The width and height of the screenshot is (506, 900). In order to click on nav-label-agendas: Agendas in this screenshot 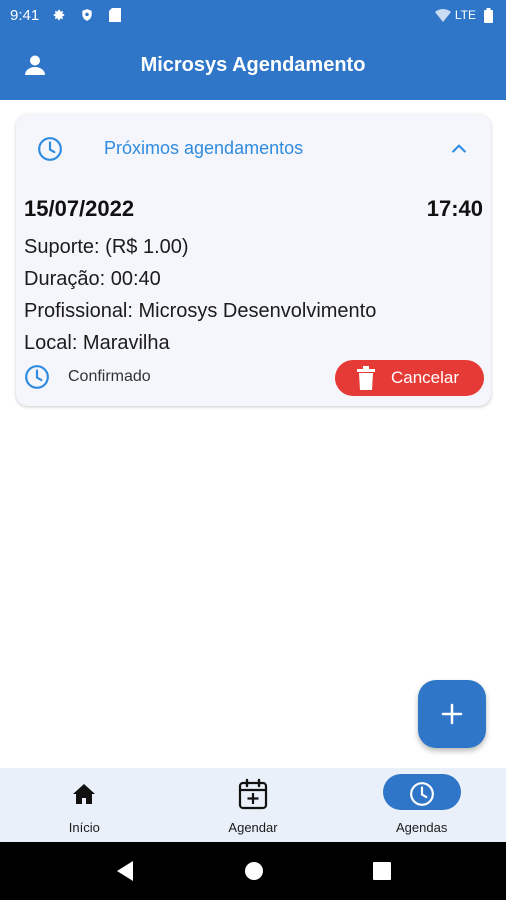, I will do `click(422, 827)`.